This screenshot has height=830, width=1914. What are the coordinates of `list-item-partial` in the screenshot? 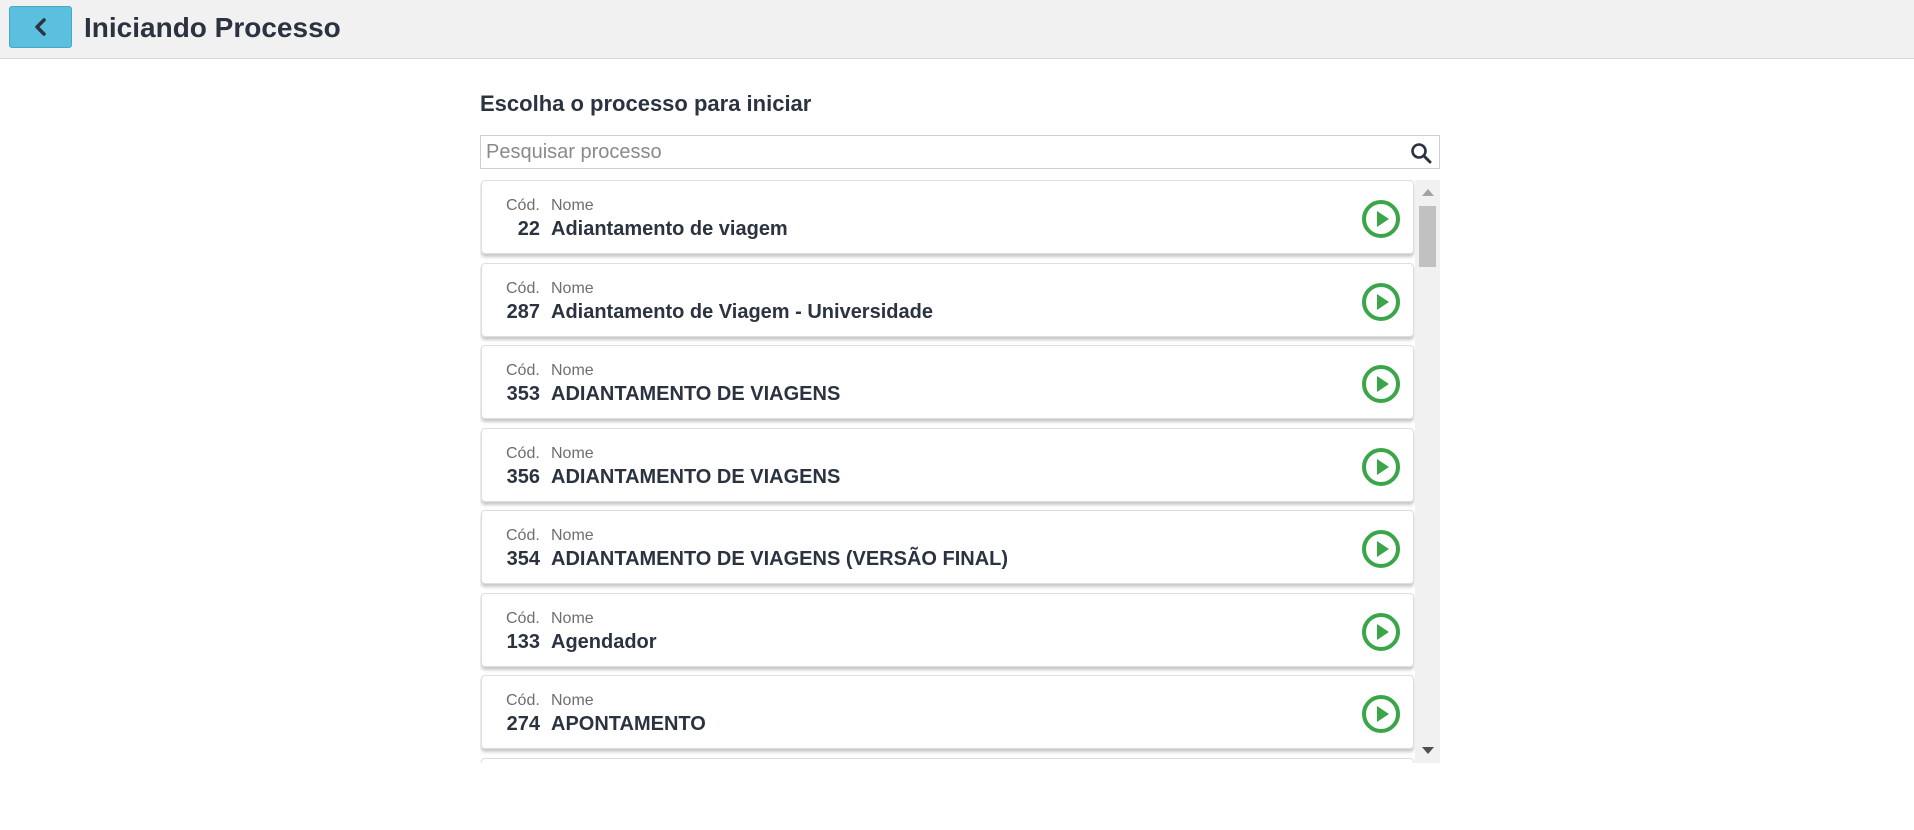 It's located at (947, 760).